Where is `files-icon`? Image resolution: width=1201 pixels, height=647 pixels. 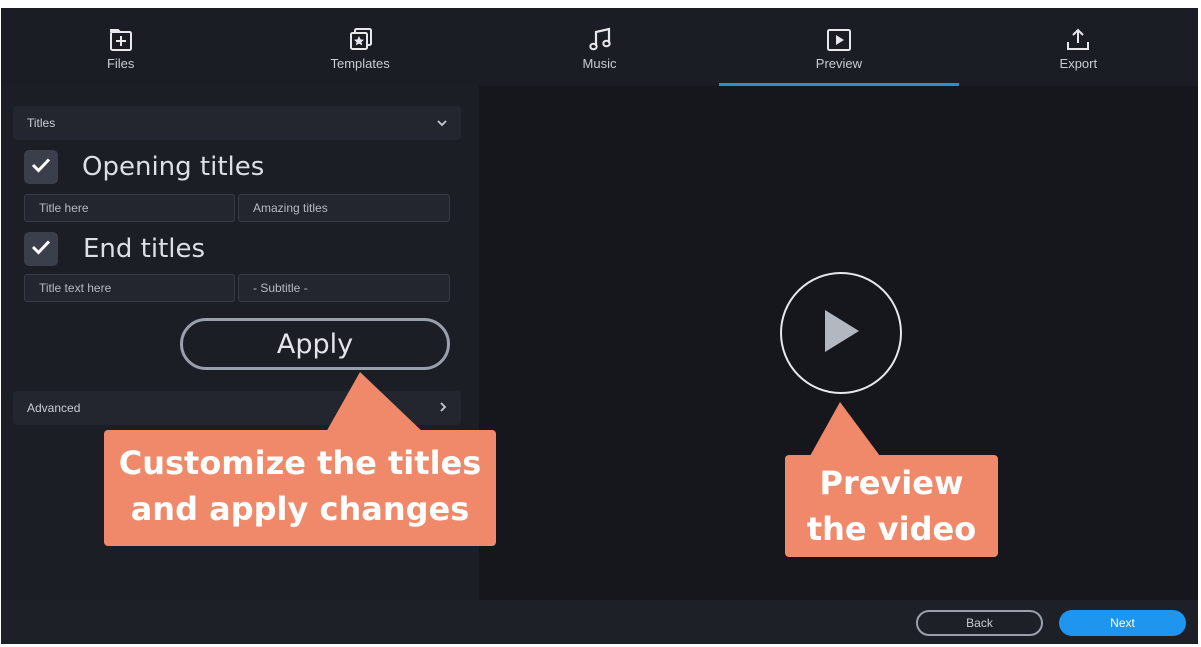 files-icon is located at coordinates (121, 40).